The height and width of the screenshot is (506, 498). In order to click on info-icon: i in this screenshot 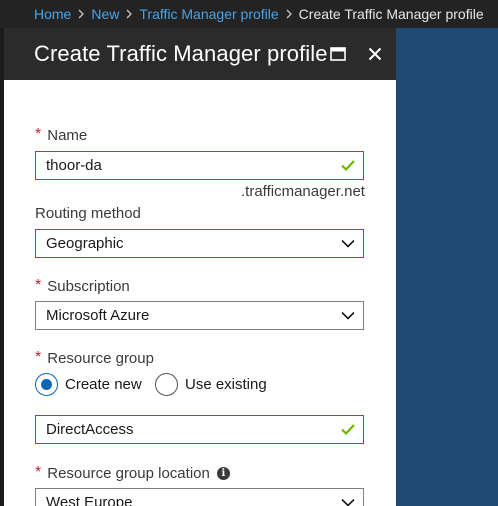, I will do `click(223, 473)`.